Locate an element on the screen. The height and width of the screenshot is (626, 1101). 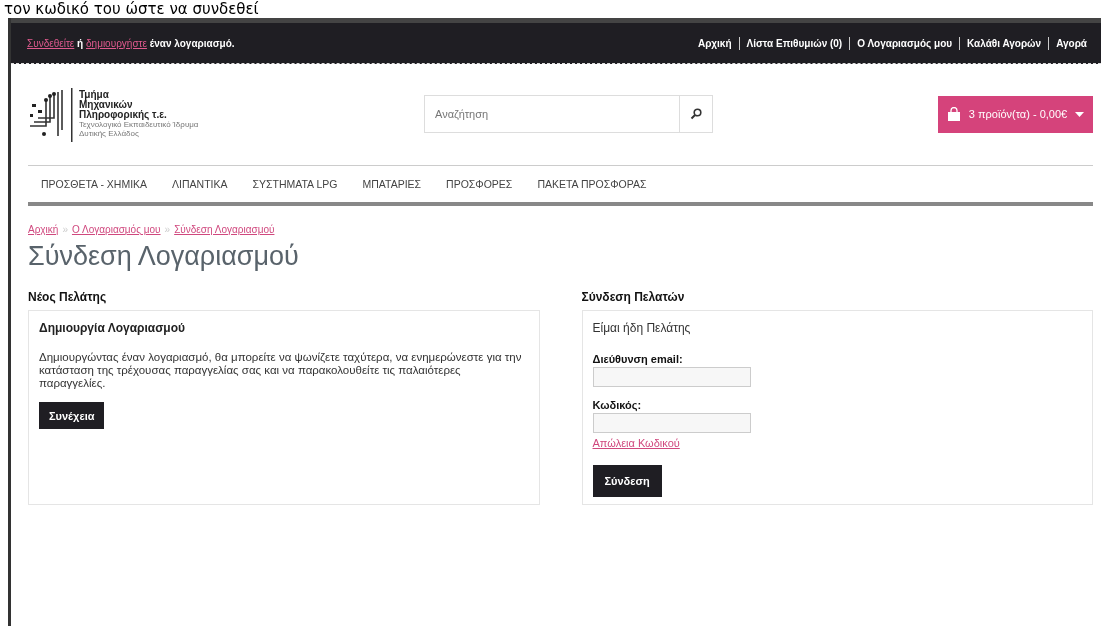
field-label: Κωδικός: is located at coordinates (617, 405).